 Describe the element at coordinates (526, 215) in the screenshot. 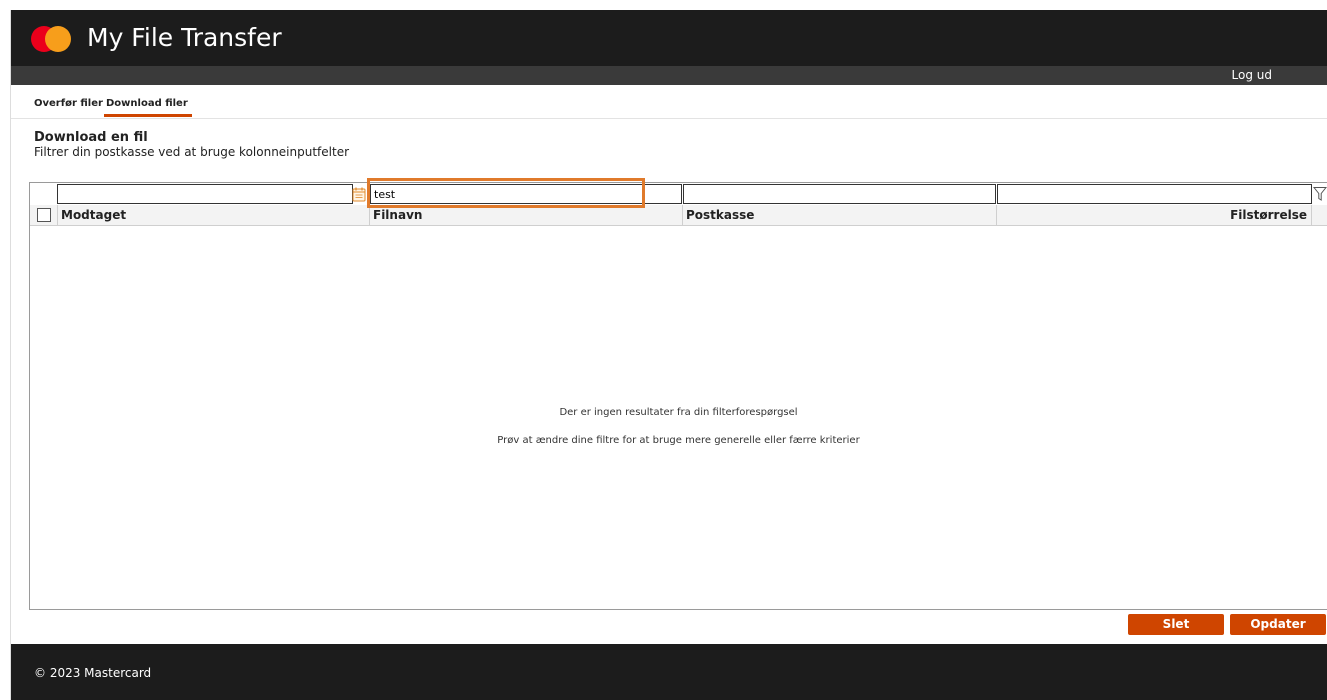

I see `column-header-filename: Filnavn` at that location.